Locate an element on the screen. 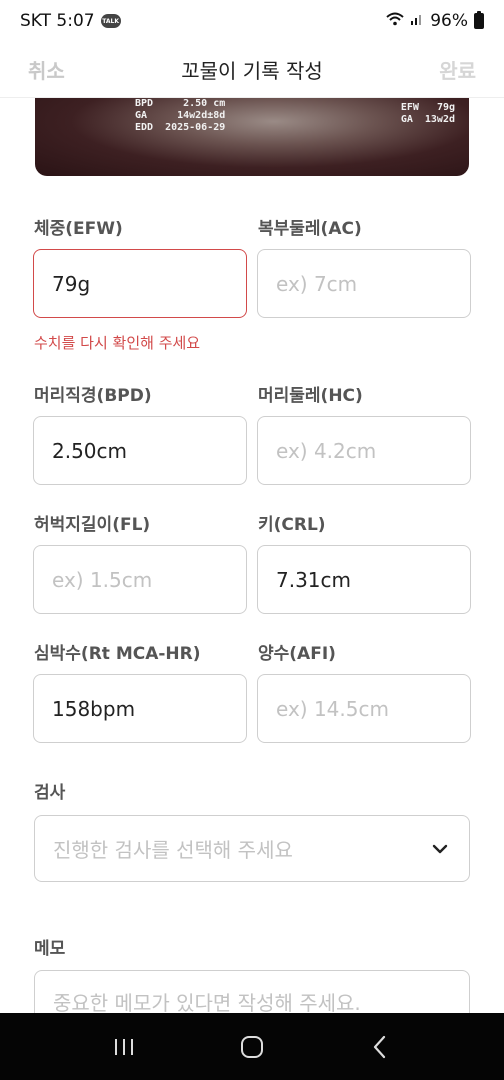 The height and width of the screenshot is (1080, 504). bpd-input: 2.50cm is located at coordinates (140, 450).